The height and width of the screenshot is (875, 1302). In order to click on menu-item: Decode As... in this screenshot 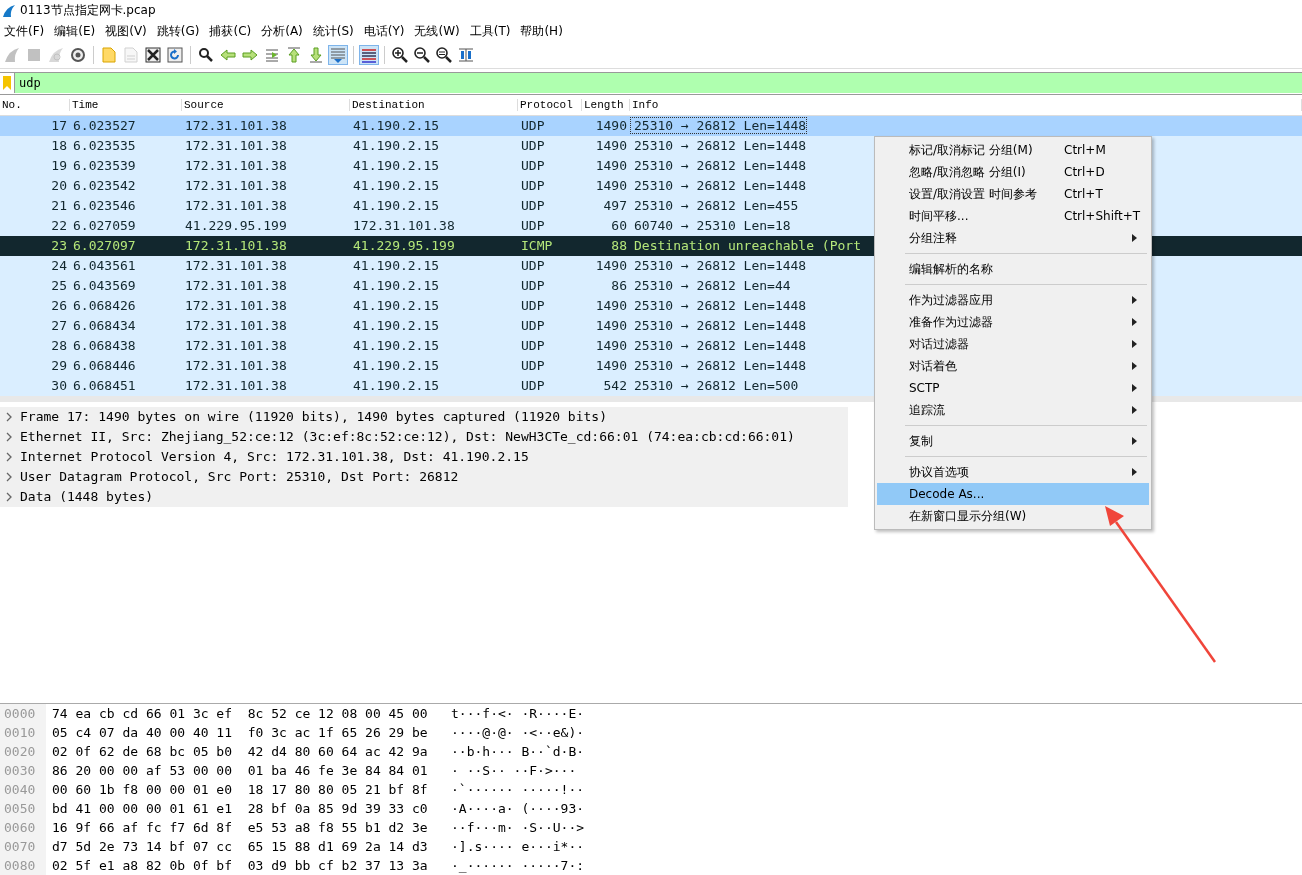, I will do `click(1013, 494)`.